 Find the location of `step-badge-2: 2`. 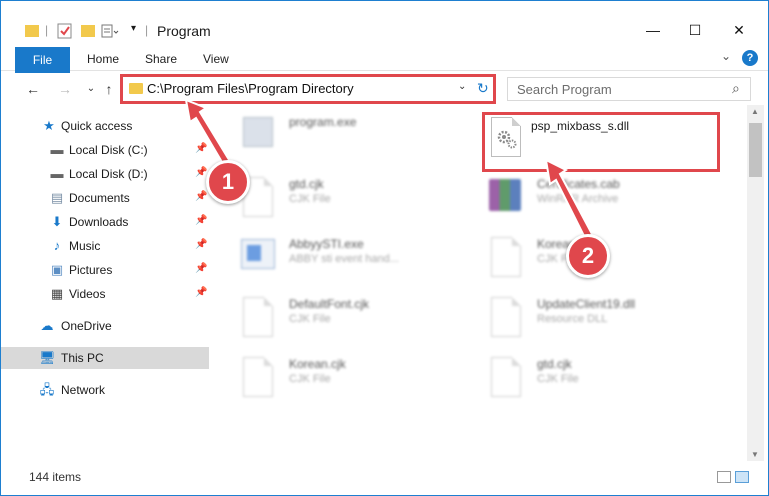

step-badge-2: 2 is located at coordinates (588, 256).